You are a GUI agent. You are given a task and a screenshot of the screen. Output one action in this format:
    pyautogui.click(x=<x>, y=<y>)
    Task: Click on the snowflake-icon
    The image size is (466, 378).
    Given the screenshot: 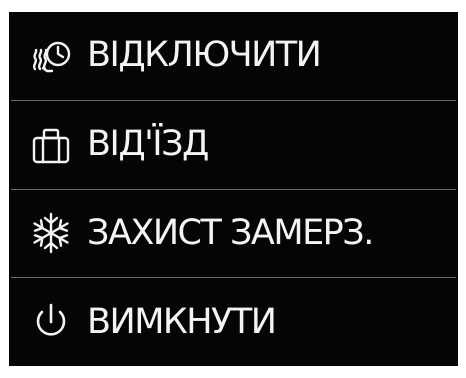 What is the action you would take?
    pyautogui.click(x=51, y=233)
    